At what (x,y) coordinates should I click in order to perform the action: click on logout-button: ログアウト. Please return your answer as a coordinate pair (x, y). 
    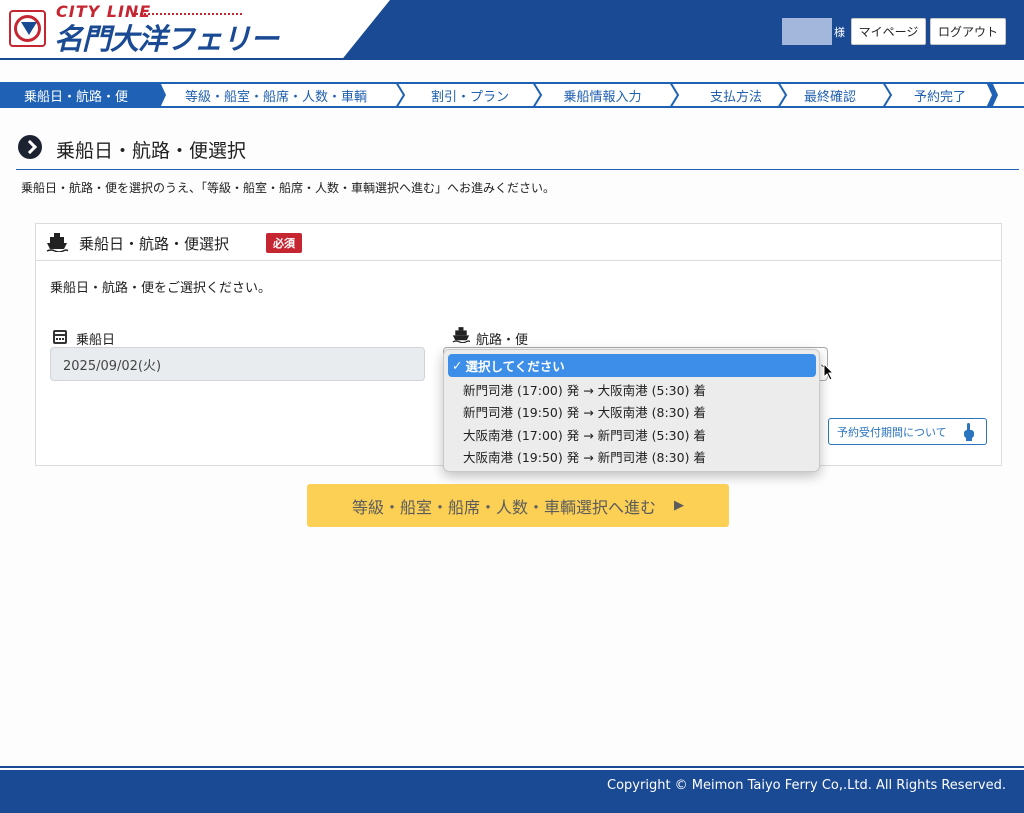
    Looking at the image, I should click on (968, 31).